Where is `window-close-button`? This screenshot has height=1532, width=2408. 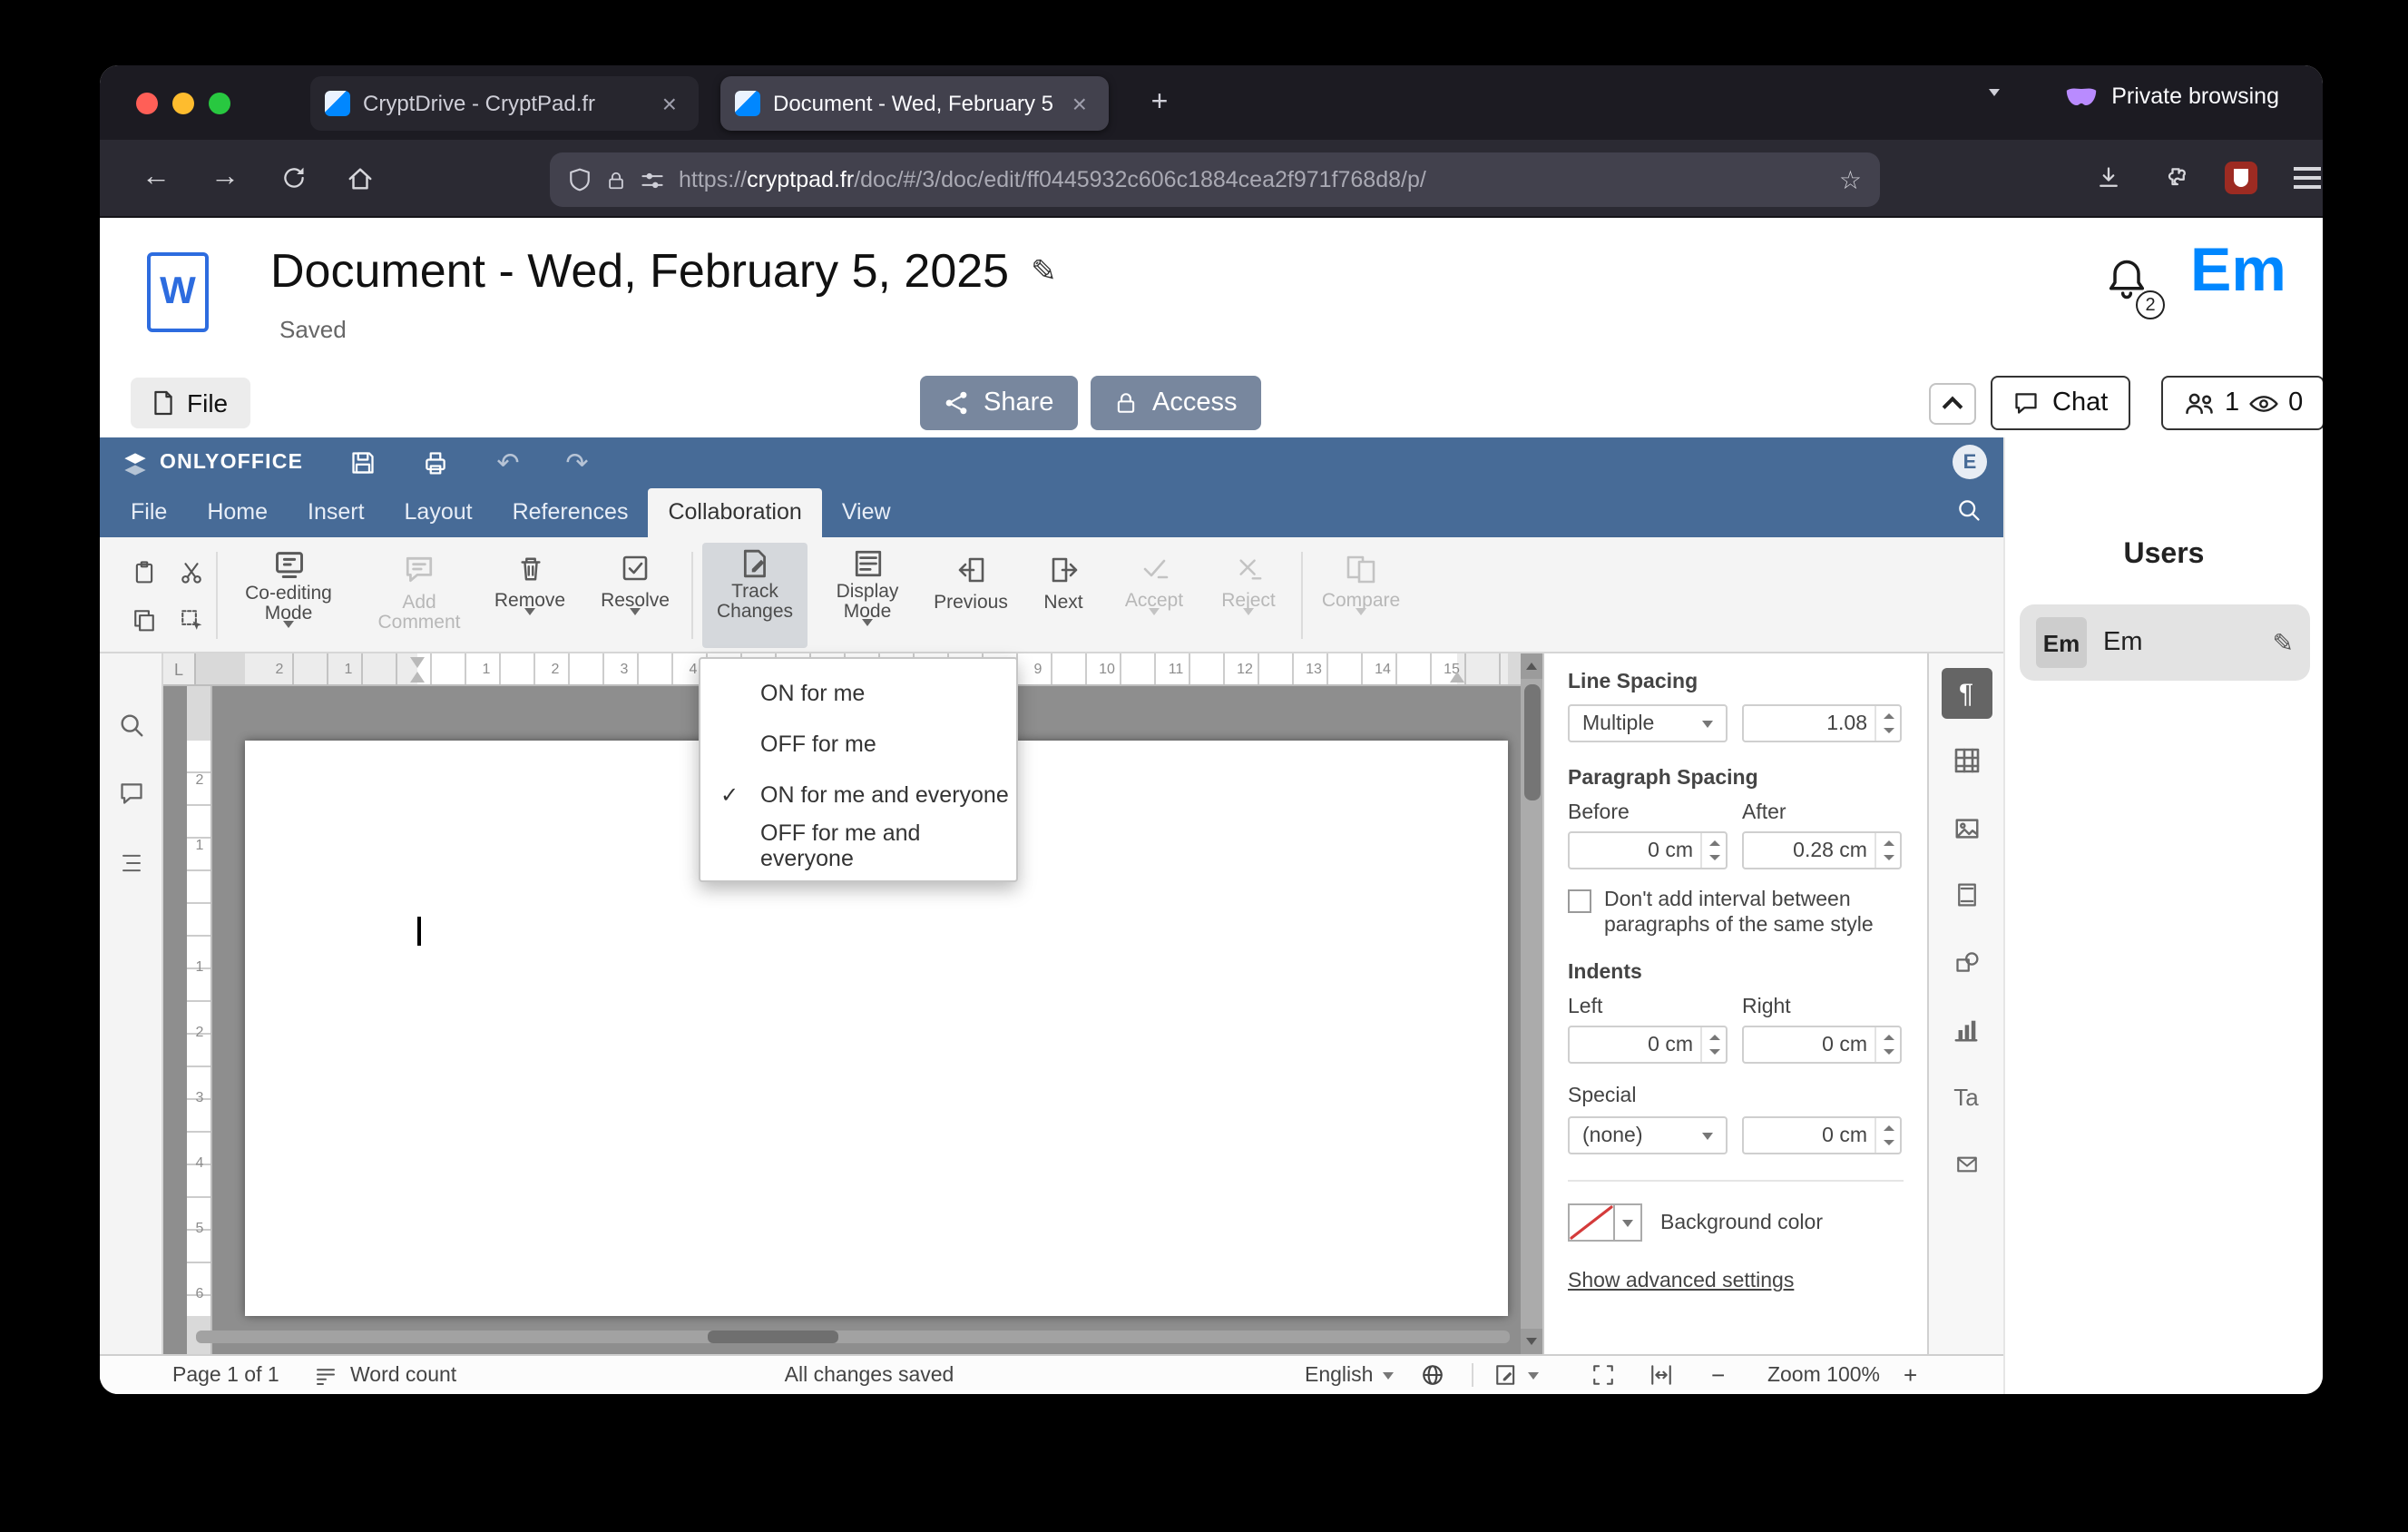 window-close-button is located at coordinates (147, 103).